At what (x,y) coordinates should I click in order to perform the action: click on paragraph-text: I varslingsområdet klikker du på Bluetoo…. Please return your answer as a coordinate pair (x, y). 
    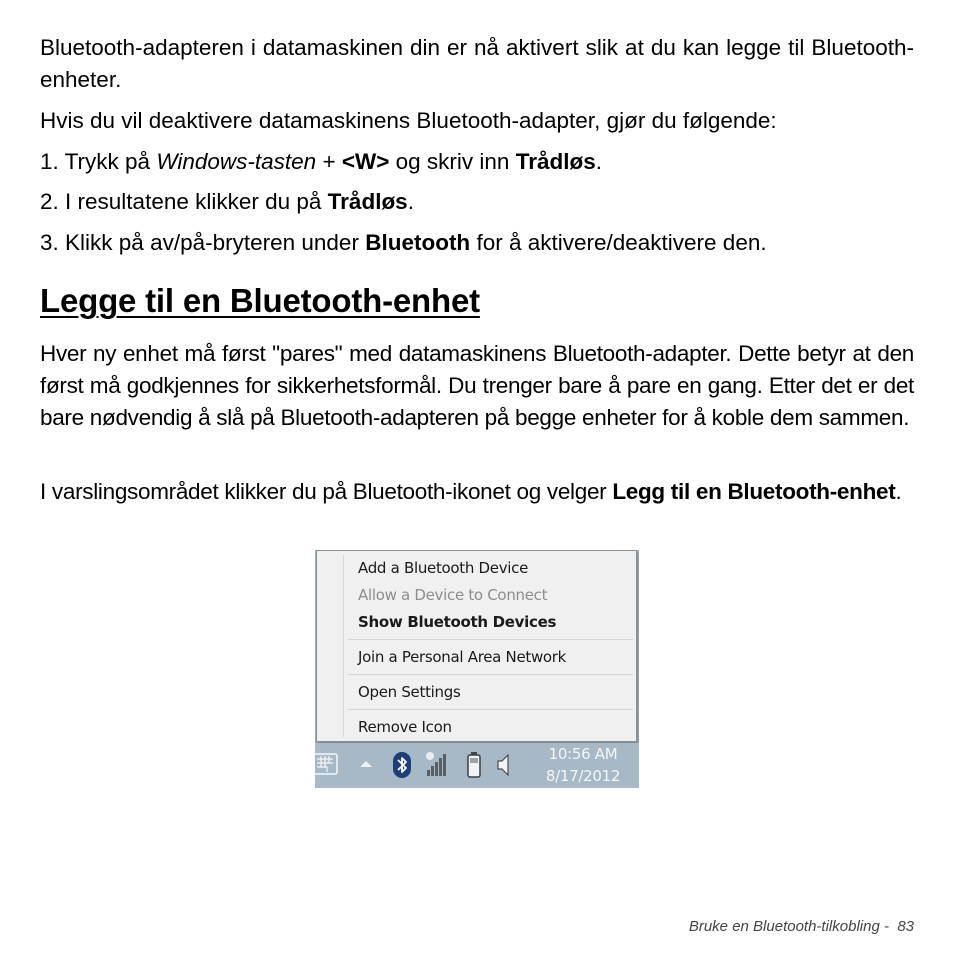
    Looking at the image, I should click on (326, 491).